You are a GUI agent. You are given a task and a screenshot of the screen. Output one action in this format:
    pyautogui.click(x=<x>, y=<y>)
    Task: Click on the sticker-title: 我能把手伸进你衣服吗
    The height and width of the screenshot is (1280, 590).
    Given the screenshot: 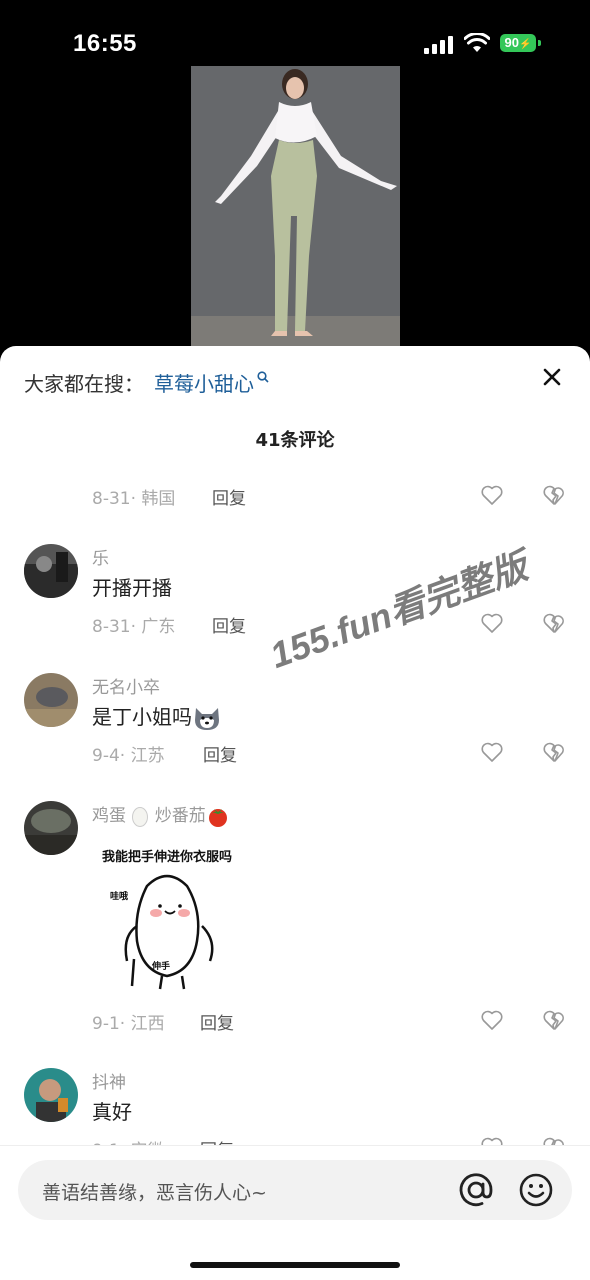 What is the action you would take?
    pyautogui.click(x=167, y=857)
    